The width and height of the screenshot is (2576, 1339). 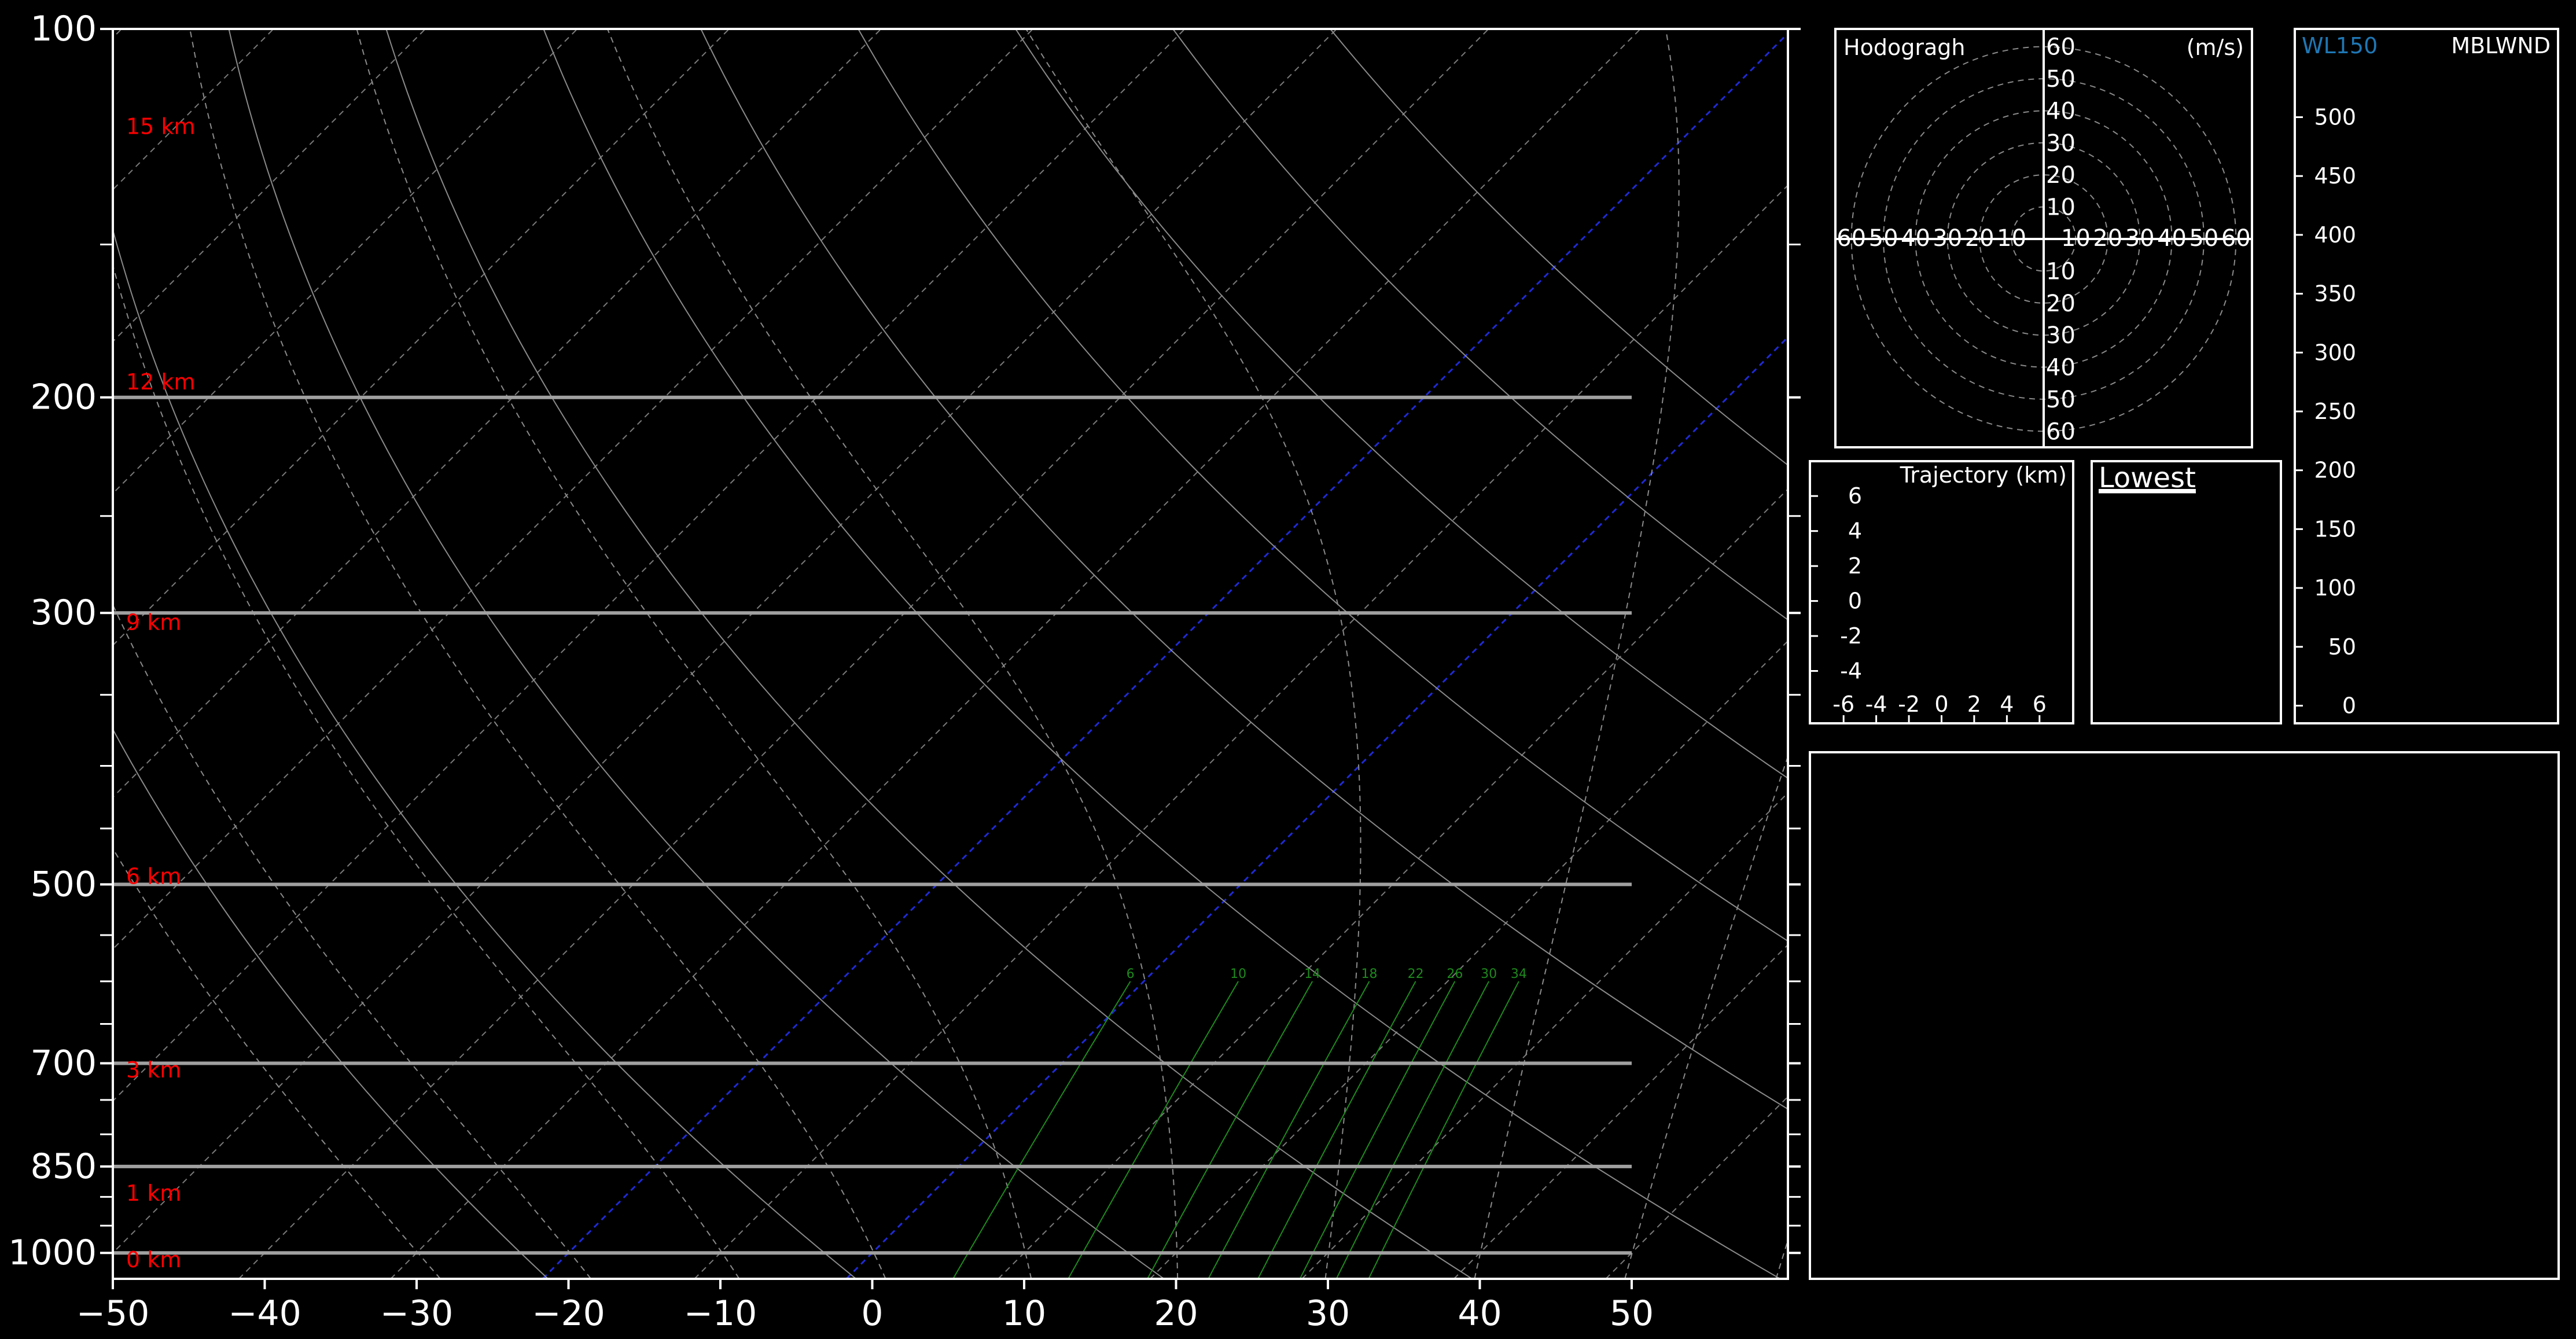 I want to click on mixing-ratio-label: 6, so click(x=1131, y=974).